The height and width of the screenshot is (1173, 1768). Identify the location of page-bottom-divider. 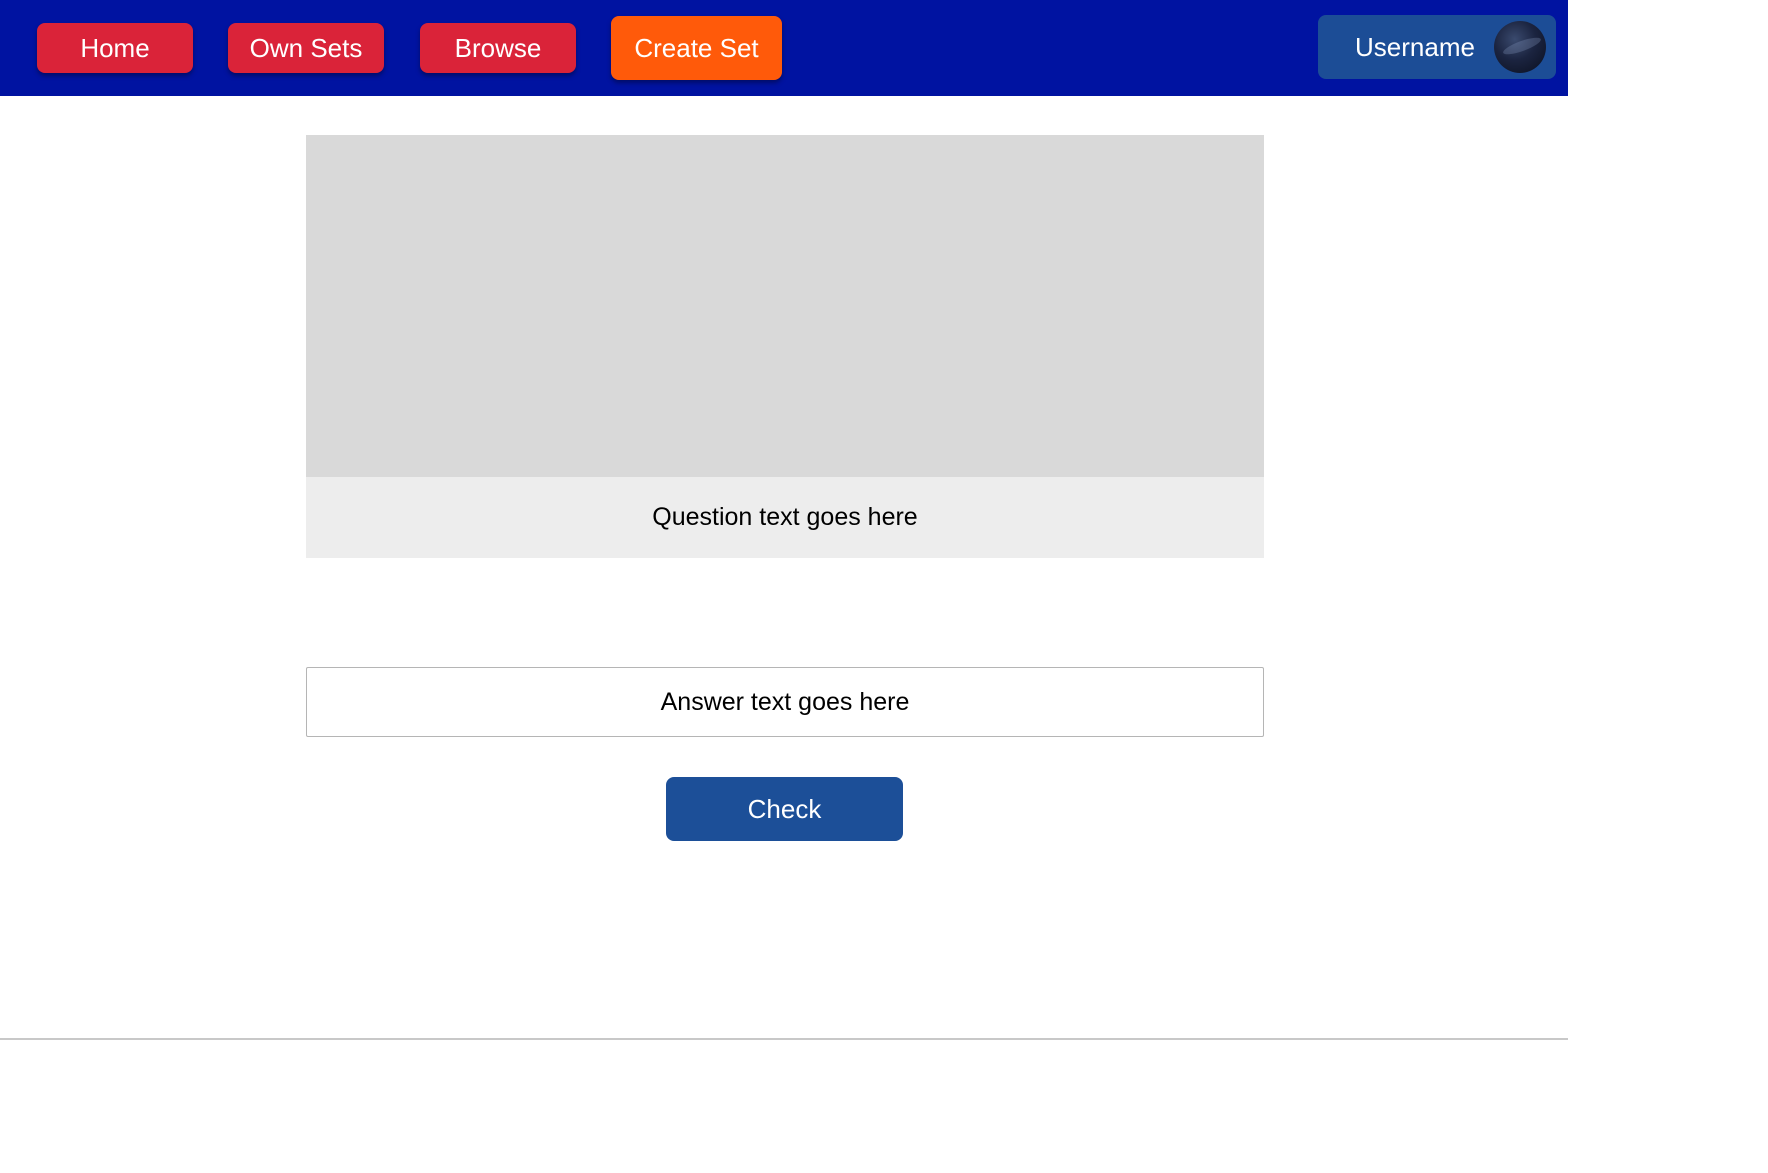
(784, 1039).